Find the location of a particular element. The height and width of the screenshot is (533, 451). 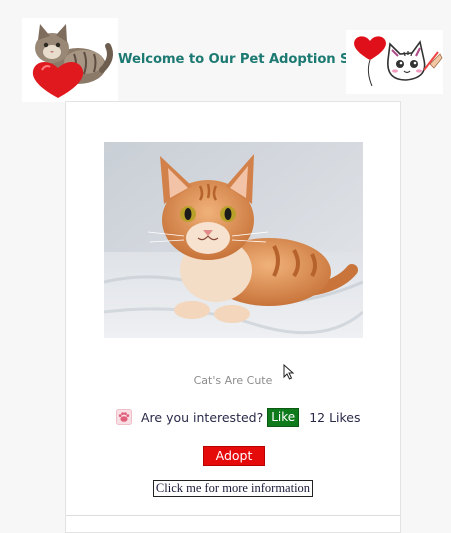

like-count: 12 Likes is located at coordinates (335, 417).